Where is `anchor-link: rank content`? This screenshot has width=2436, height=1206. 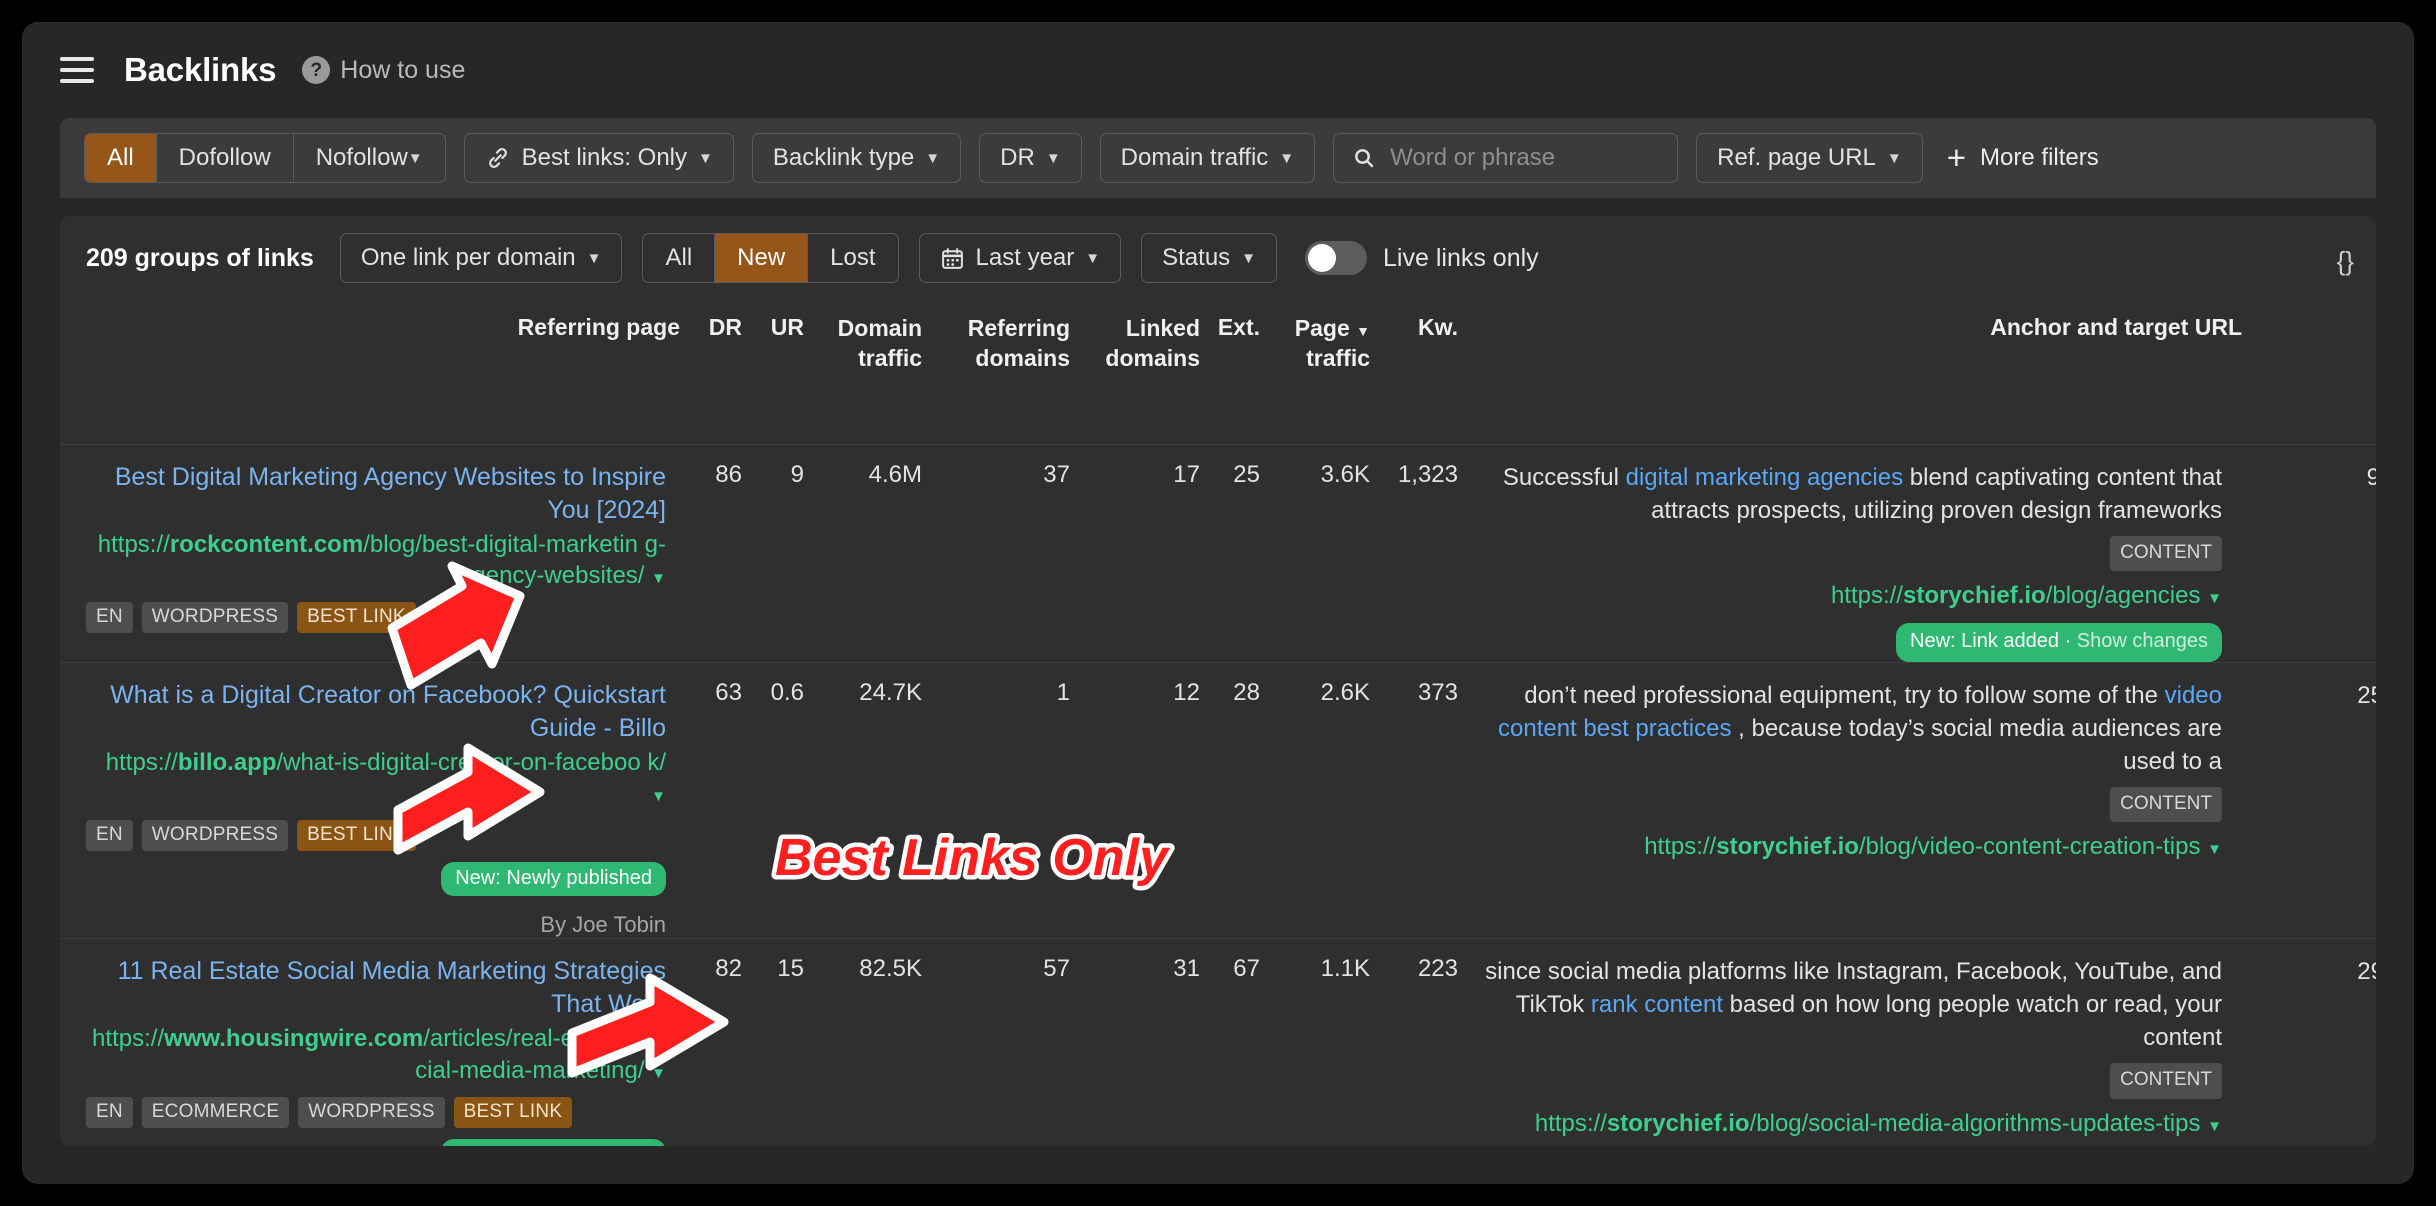 anchor-link: rank content is located at coordinates (1657, 1004).